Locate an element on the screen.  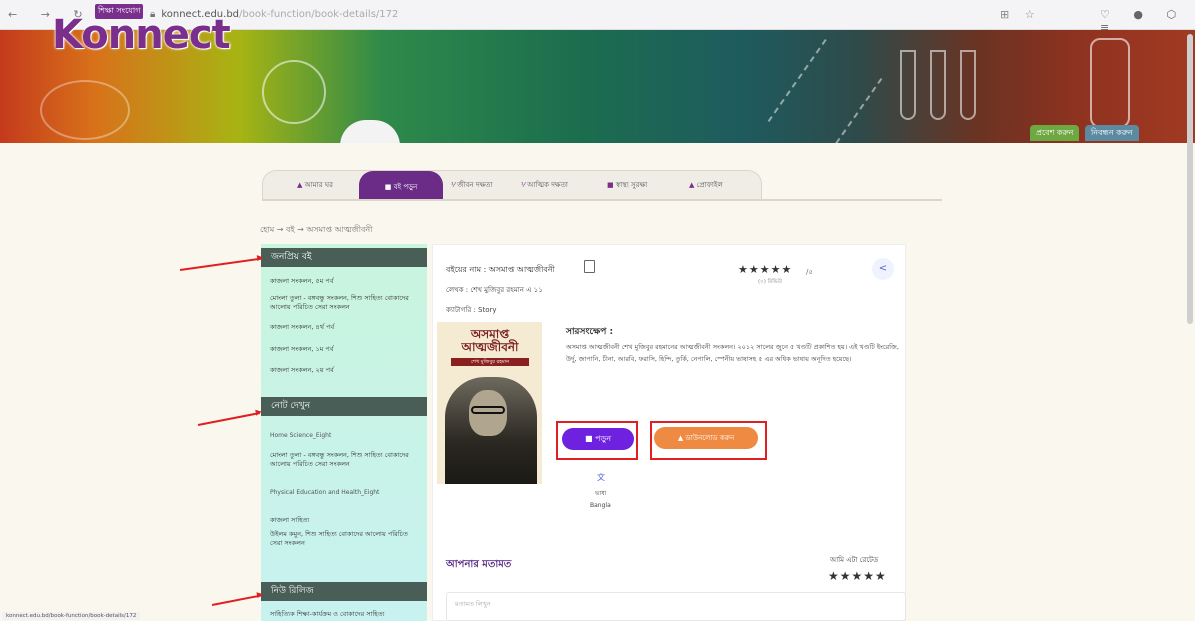
tab-label: স্বাস্থ্য সুরক্ষা is located at coordinates (631, 185).